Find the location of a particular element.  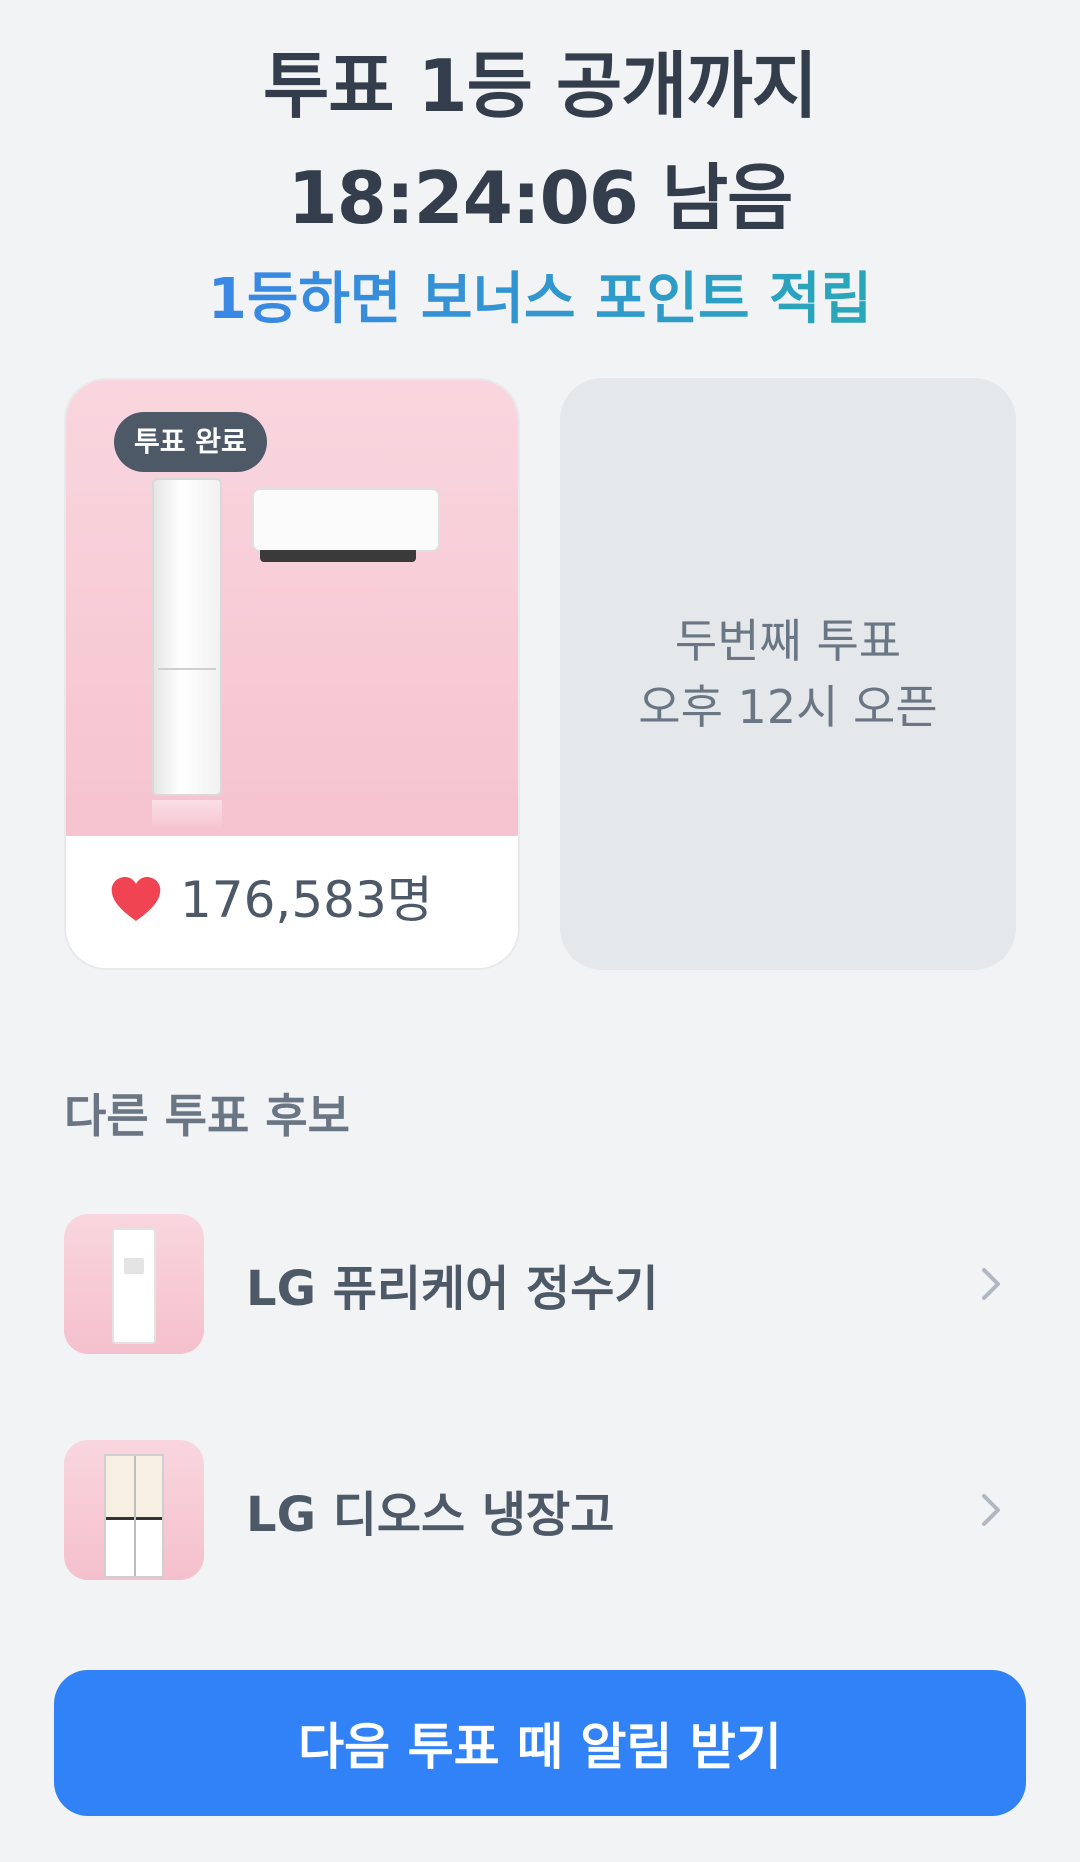

next-vote-text: 두번째 투표 오후 12시 오픈 is located at coordinates (787, 674).